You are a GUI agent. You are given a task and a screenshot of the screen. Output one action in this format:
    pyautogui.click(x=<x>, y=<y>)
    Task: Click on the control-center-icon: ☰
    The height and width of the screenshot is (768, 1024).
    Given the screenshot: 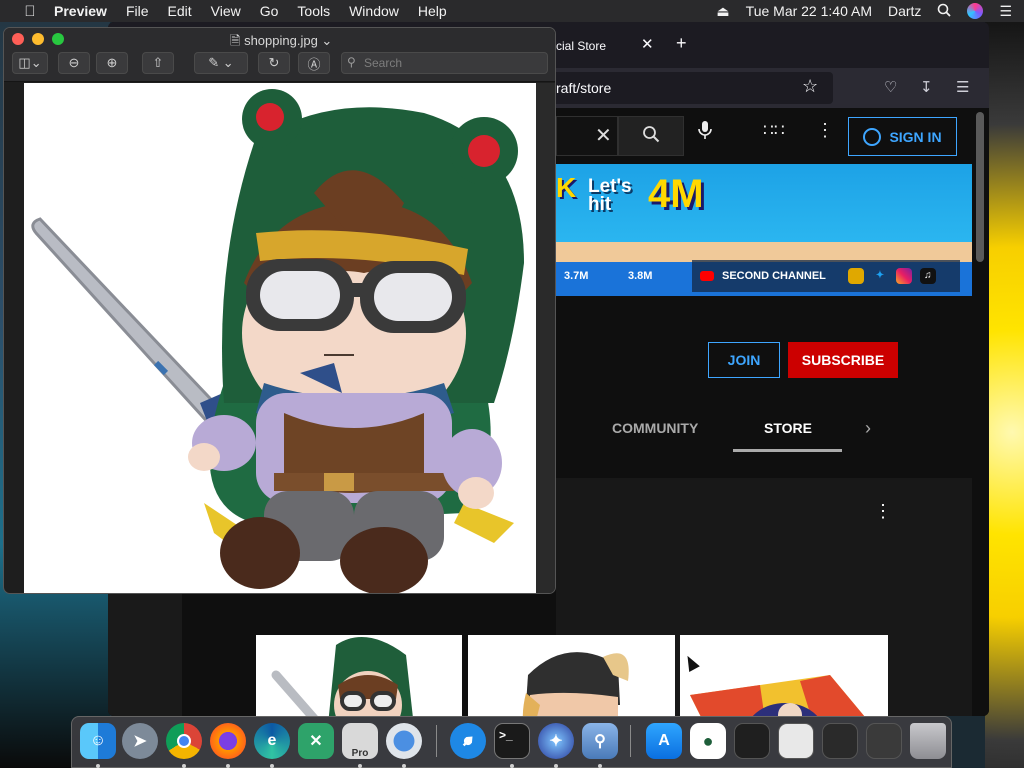 What is the action you would take?
    pyautogui.click(x=1005, y=11)
    